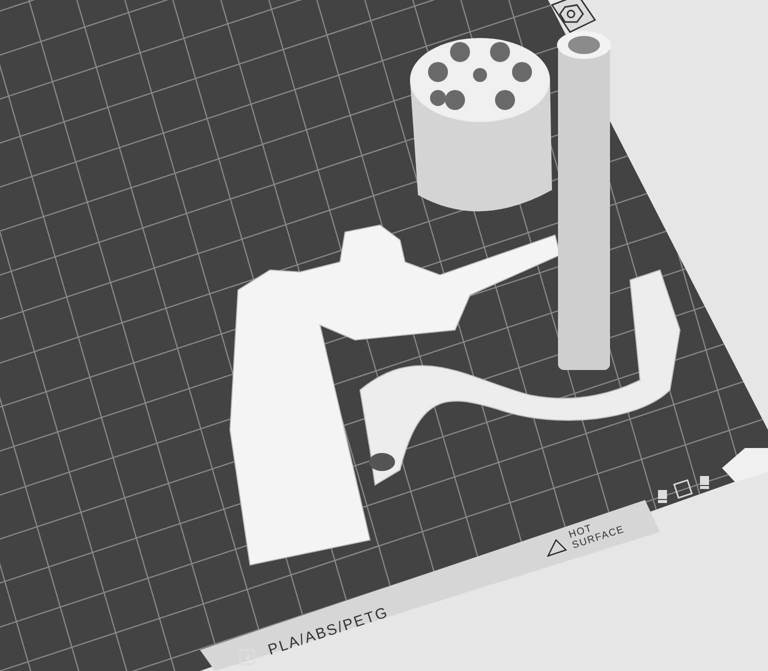 The width and height of the screenshot is (768, 671). Describe the element at coordinates (557, 548) in the screenshot. I see `warning-triangle-icon` at that location.